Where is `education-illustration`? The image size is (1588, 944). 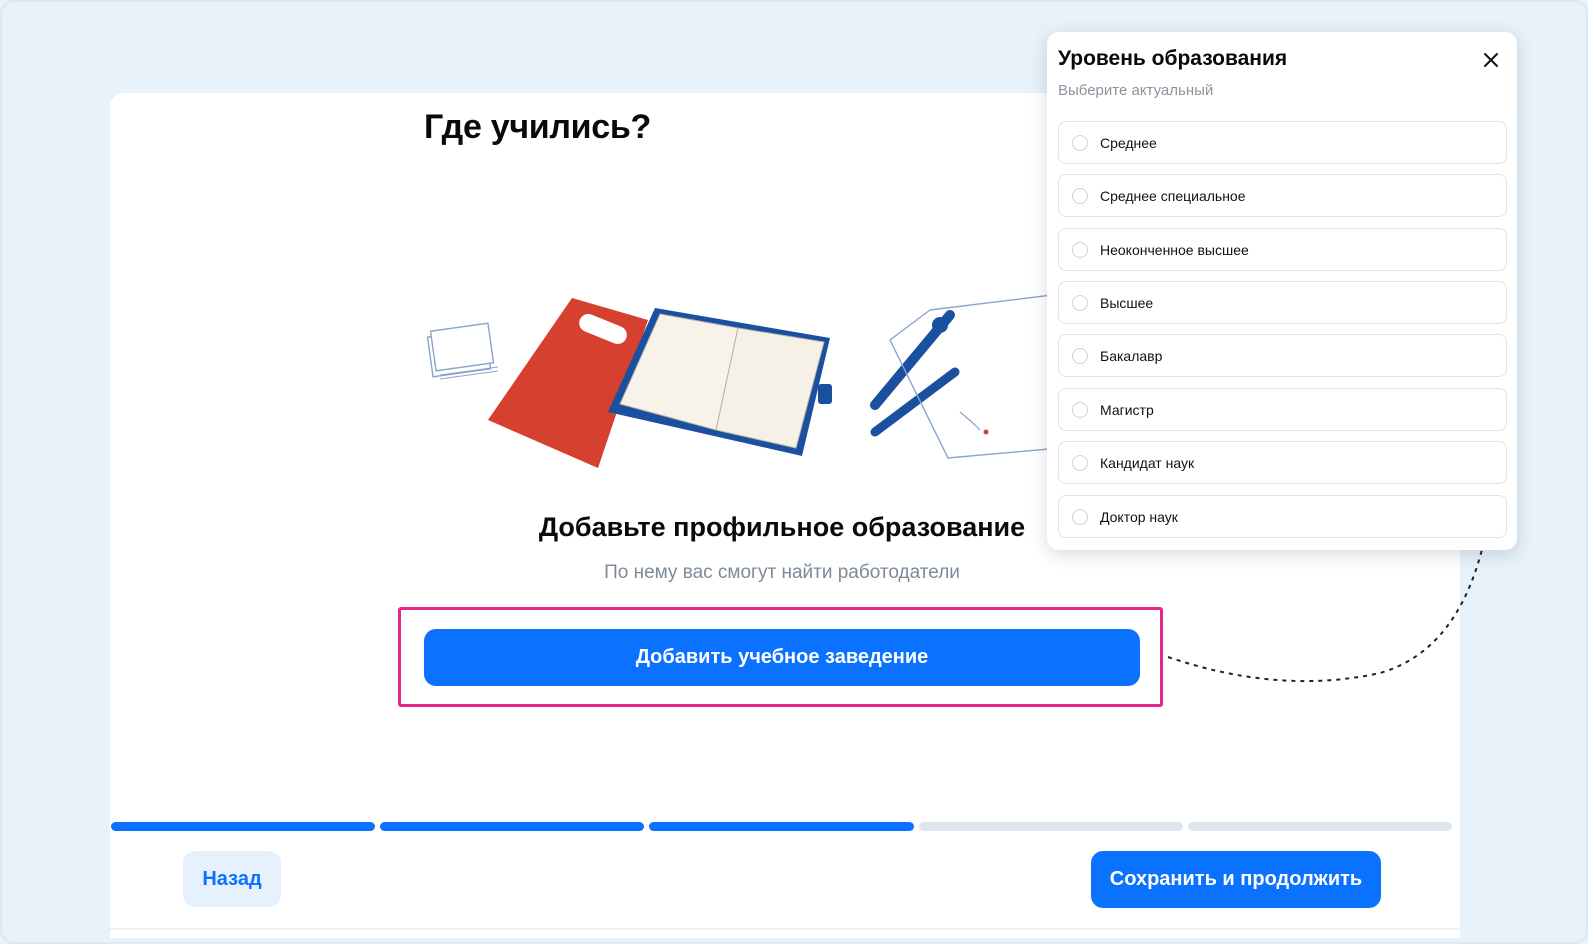
education-illustration is located at coordinates (743, 380).